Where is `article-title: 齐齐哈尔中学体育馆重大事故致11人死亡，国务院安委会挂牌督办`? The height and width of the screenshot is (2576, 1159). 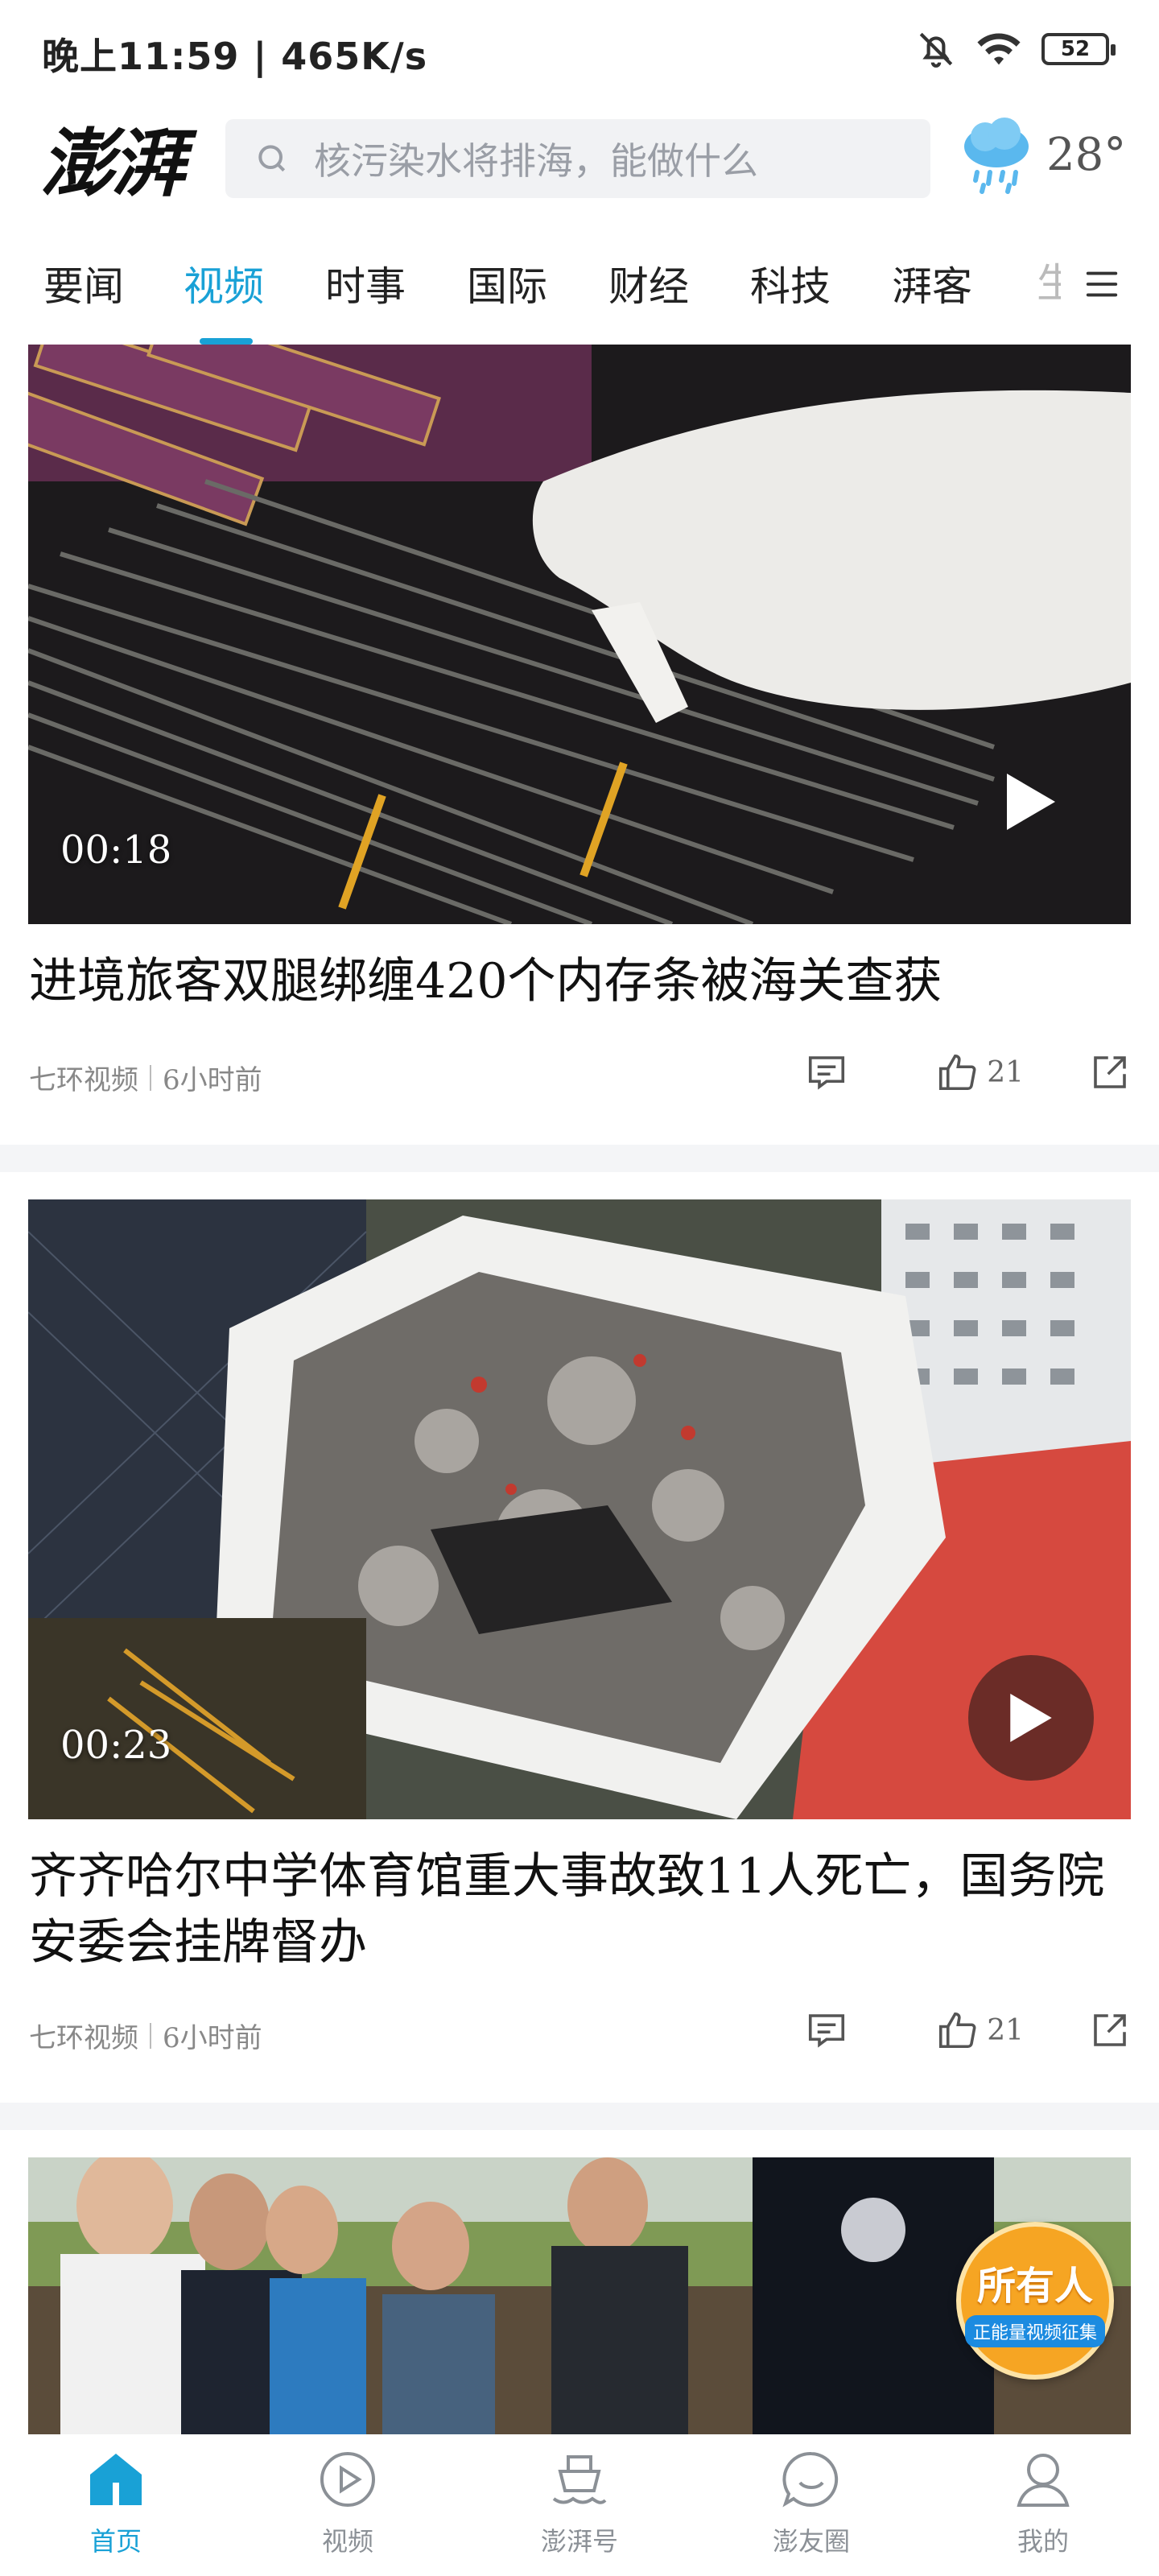
article-title: 齐齐哈尔中学体育馆重大事故致11人死亡，国务院安委会挂牌督办 is located at coordinates (576, 1909).